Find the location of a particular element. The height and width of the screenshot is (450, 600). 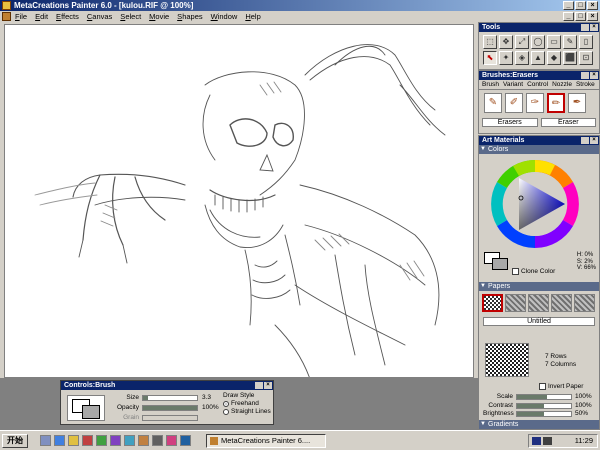

paintbrush-icon: ✐ is located at coordinates (514, 103).